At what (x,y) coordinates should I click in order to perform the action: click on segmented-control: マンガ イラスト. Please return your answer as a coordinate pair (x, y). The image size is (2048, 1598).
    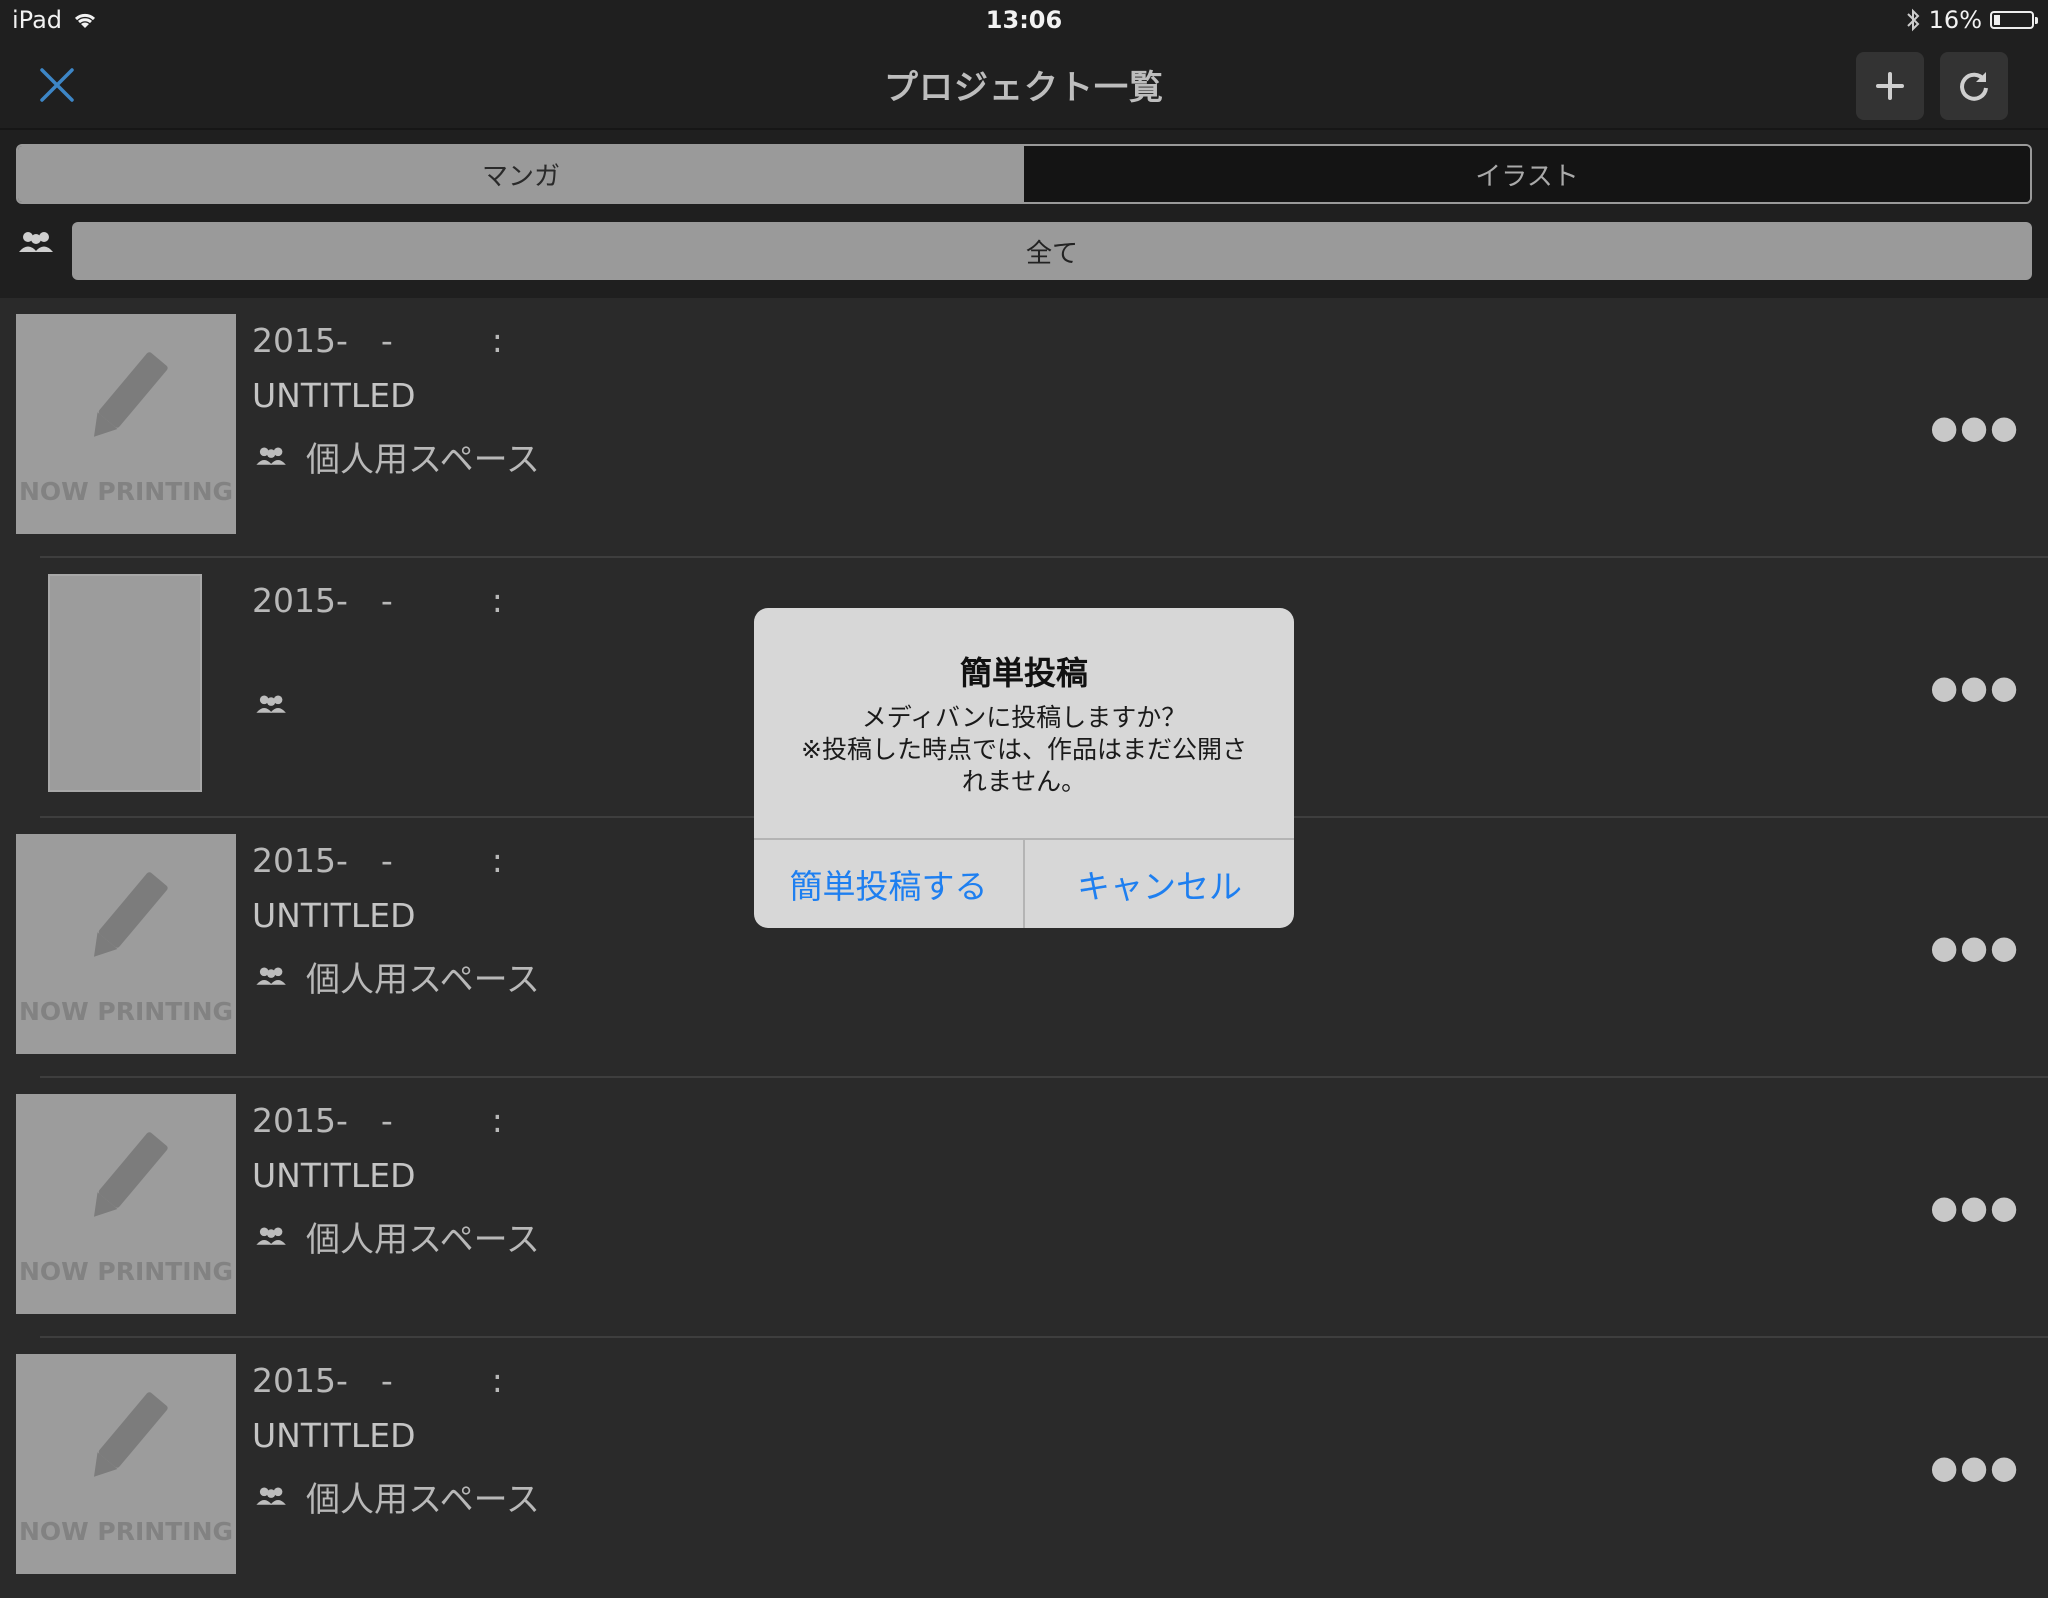
    Looking at the image, I should click on (1024, 174).